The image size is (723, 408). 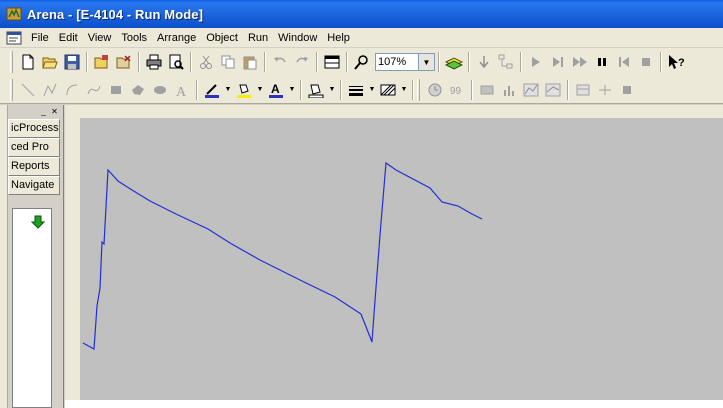 I want to click on undo-icon, so click(x=280, y=62).